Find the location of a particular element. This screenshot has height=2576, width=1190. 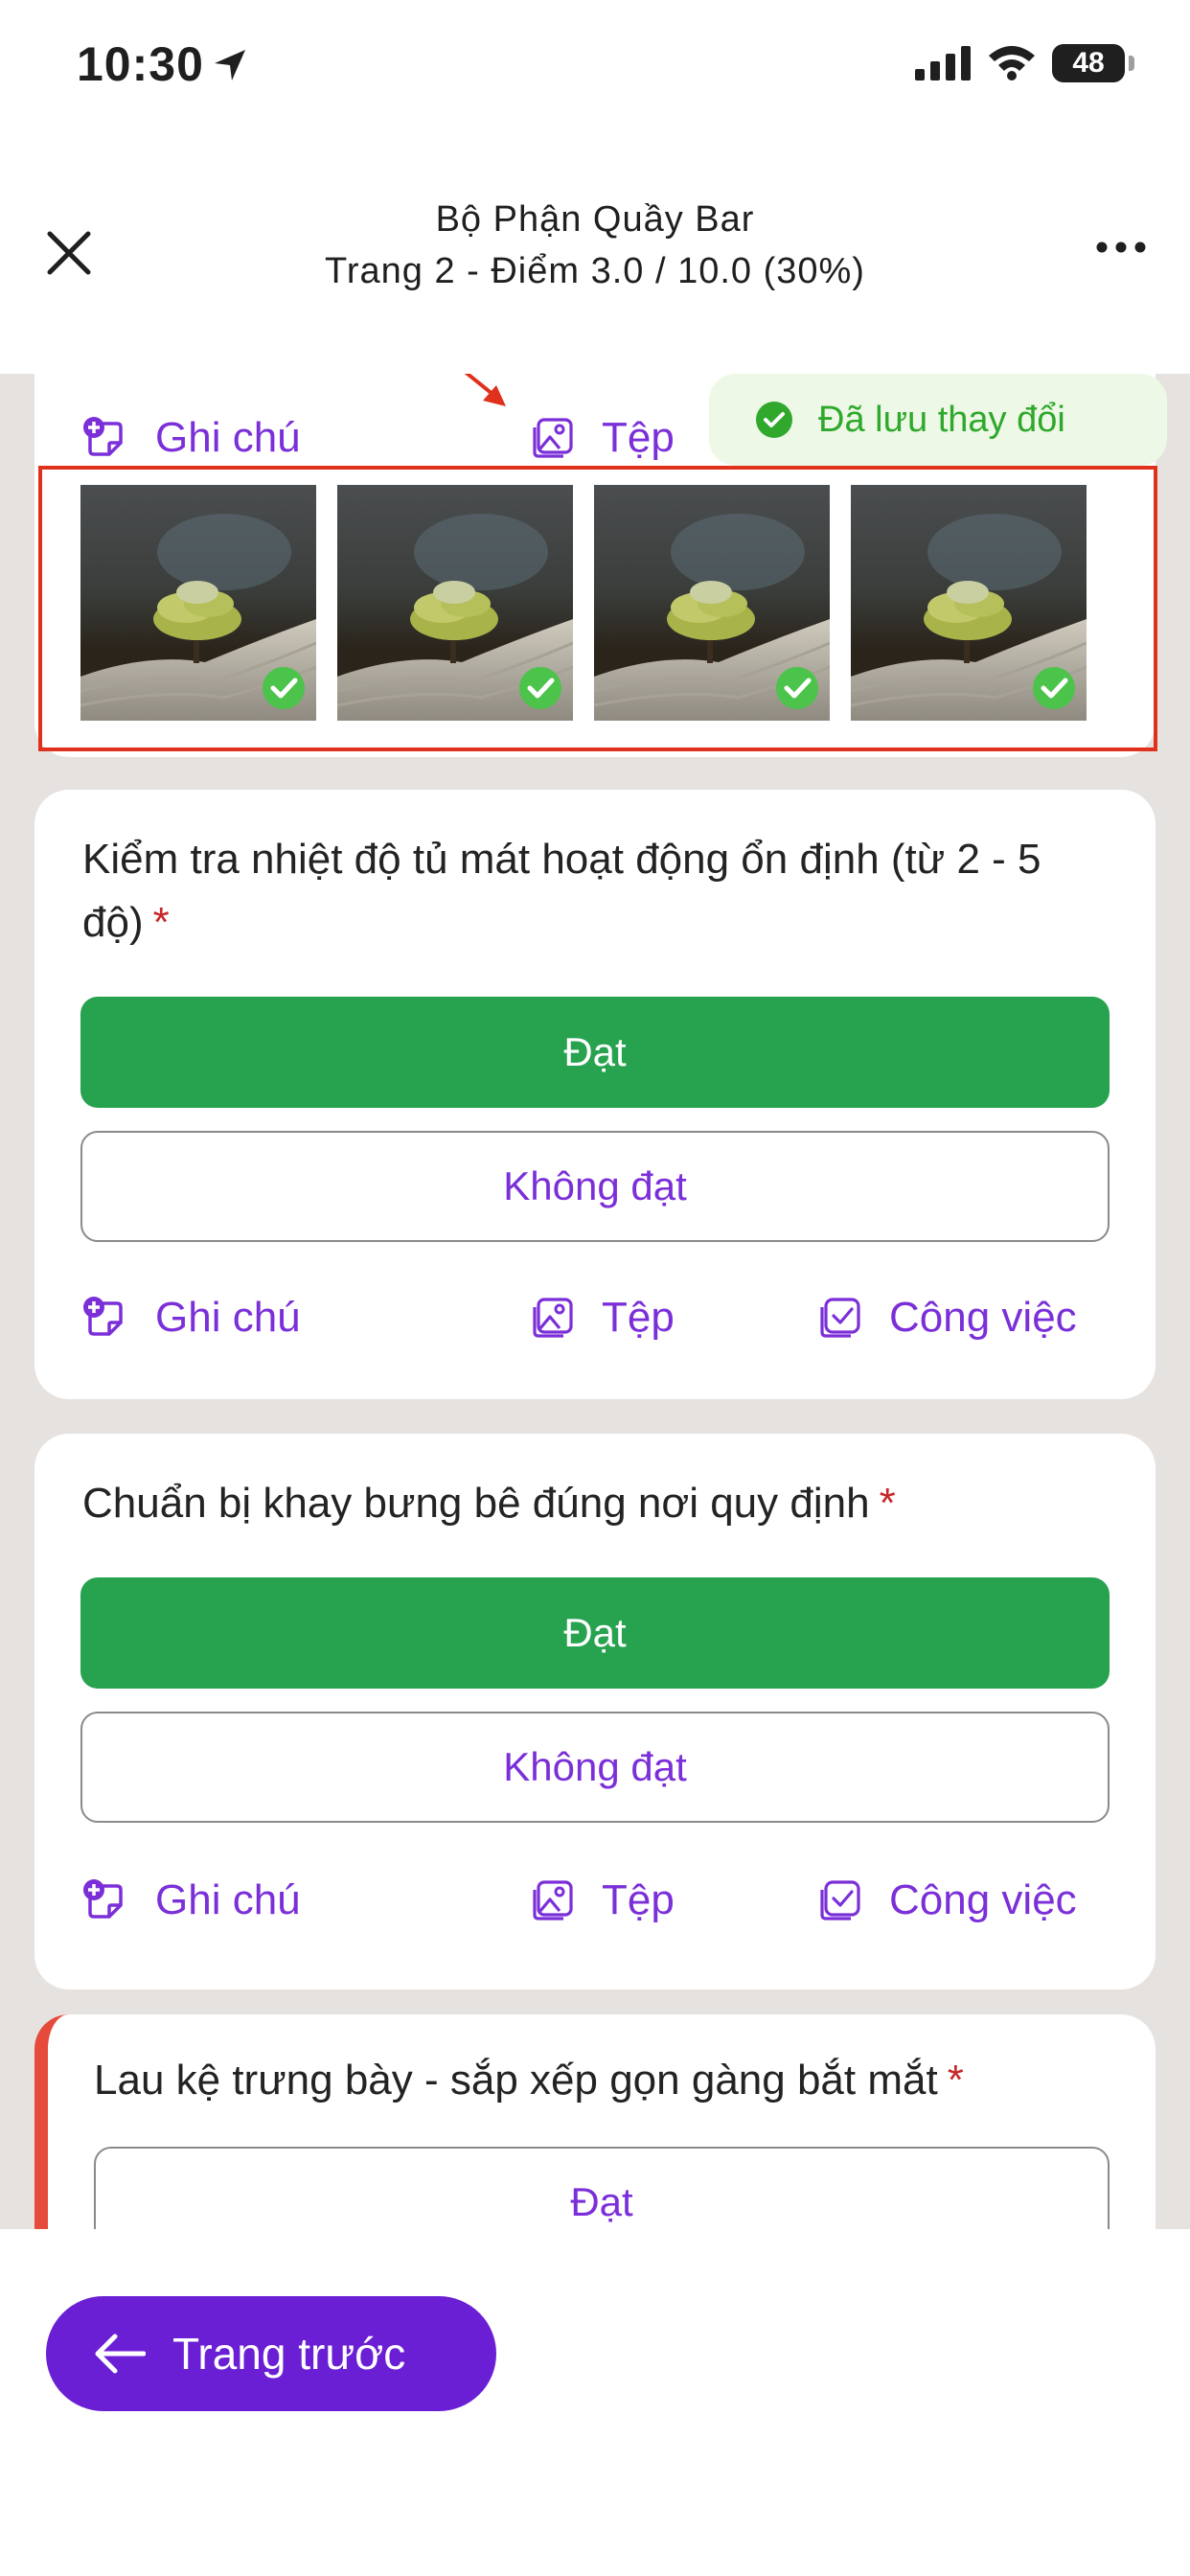

battery-icon: 48 is located at coordinates (1089, 63).